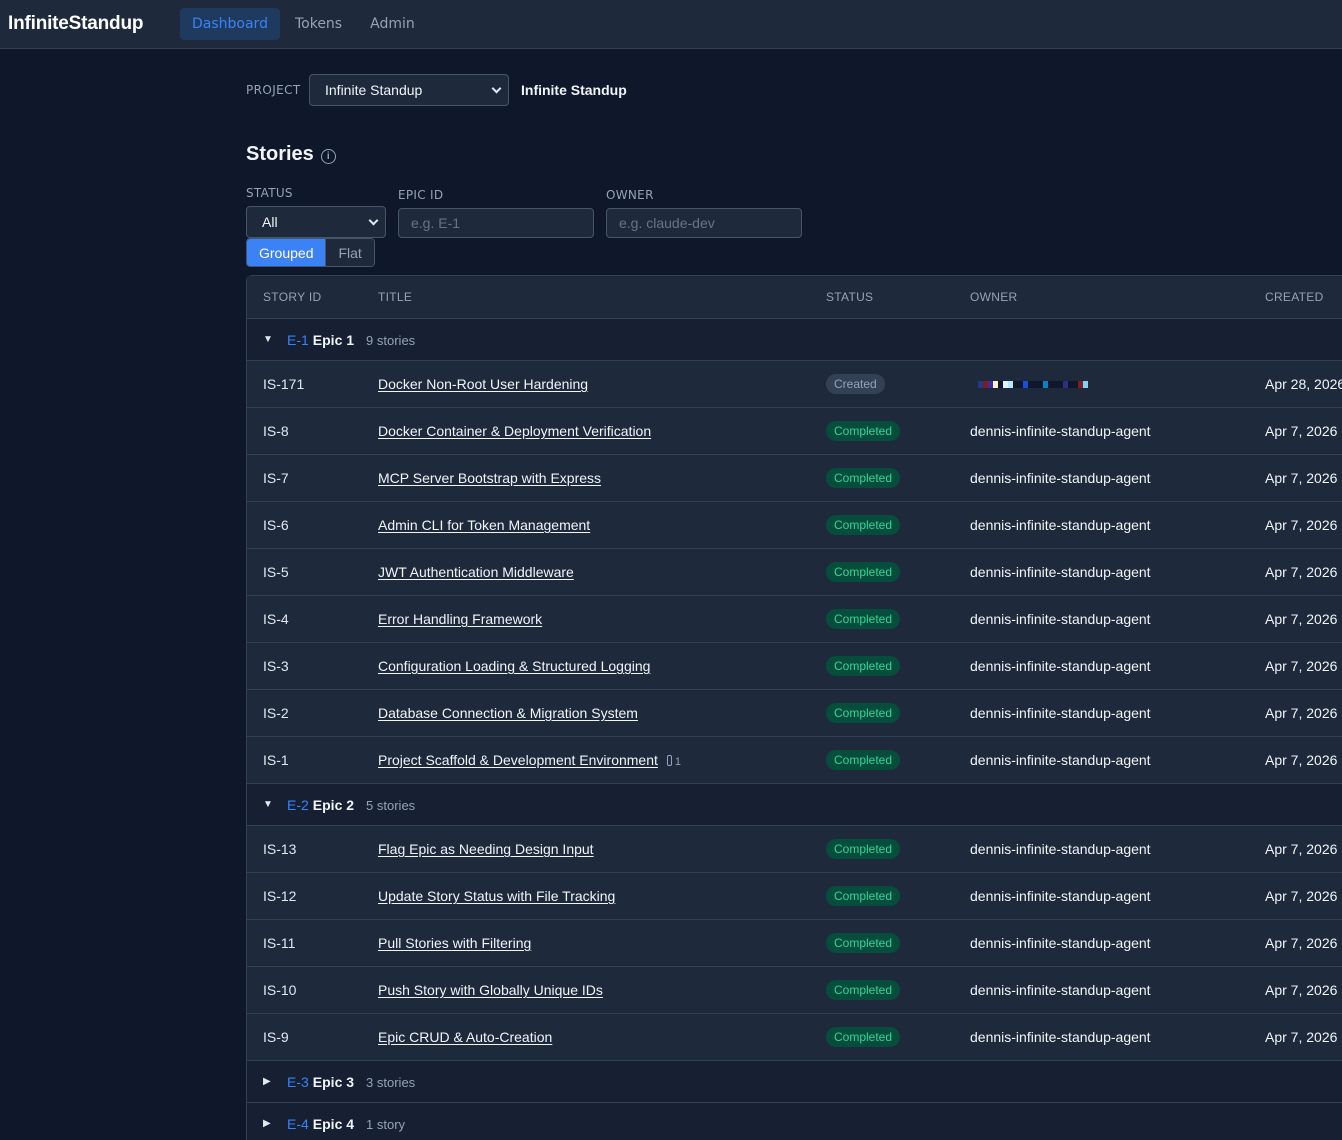  I want to click on story-title-link: Flag Epic as Needing Design Input, so click(486, 849).